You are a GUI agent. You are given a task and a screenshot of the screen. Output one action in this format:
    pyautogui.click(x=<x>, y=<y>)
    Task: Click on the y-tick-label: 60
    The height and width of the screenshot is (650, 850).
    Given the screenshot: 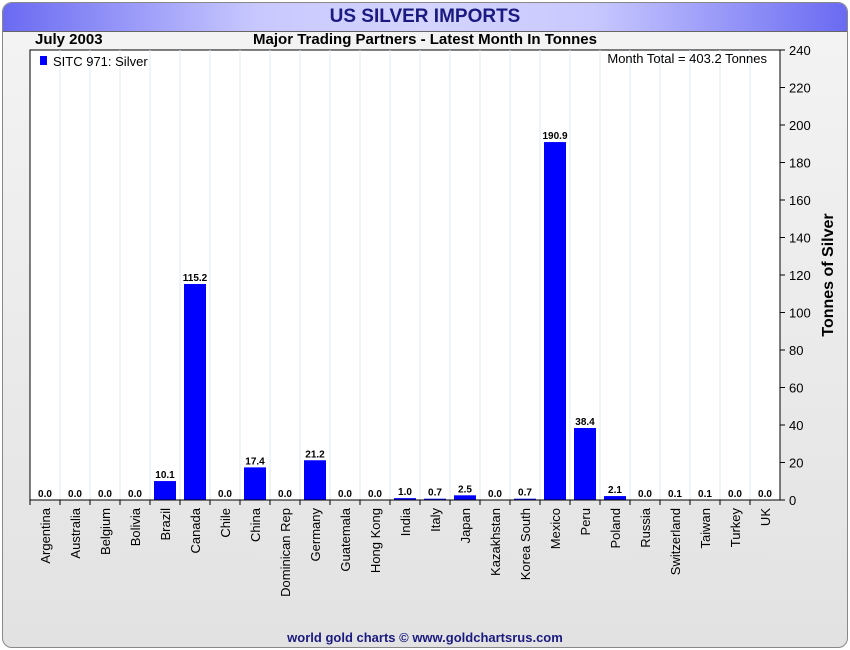 What is the action you would take?
    pyautogui.click(x=796, y=388)
    